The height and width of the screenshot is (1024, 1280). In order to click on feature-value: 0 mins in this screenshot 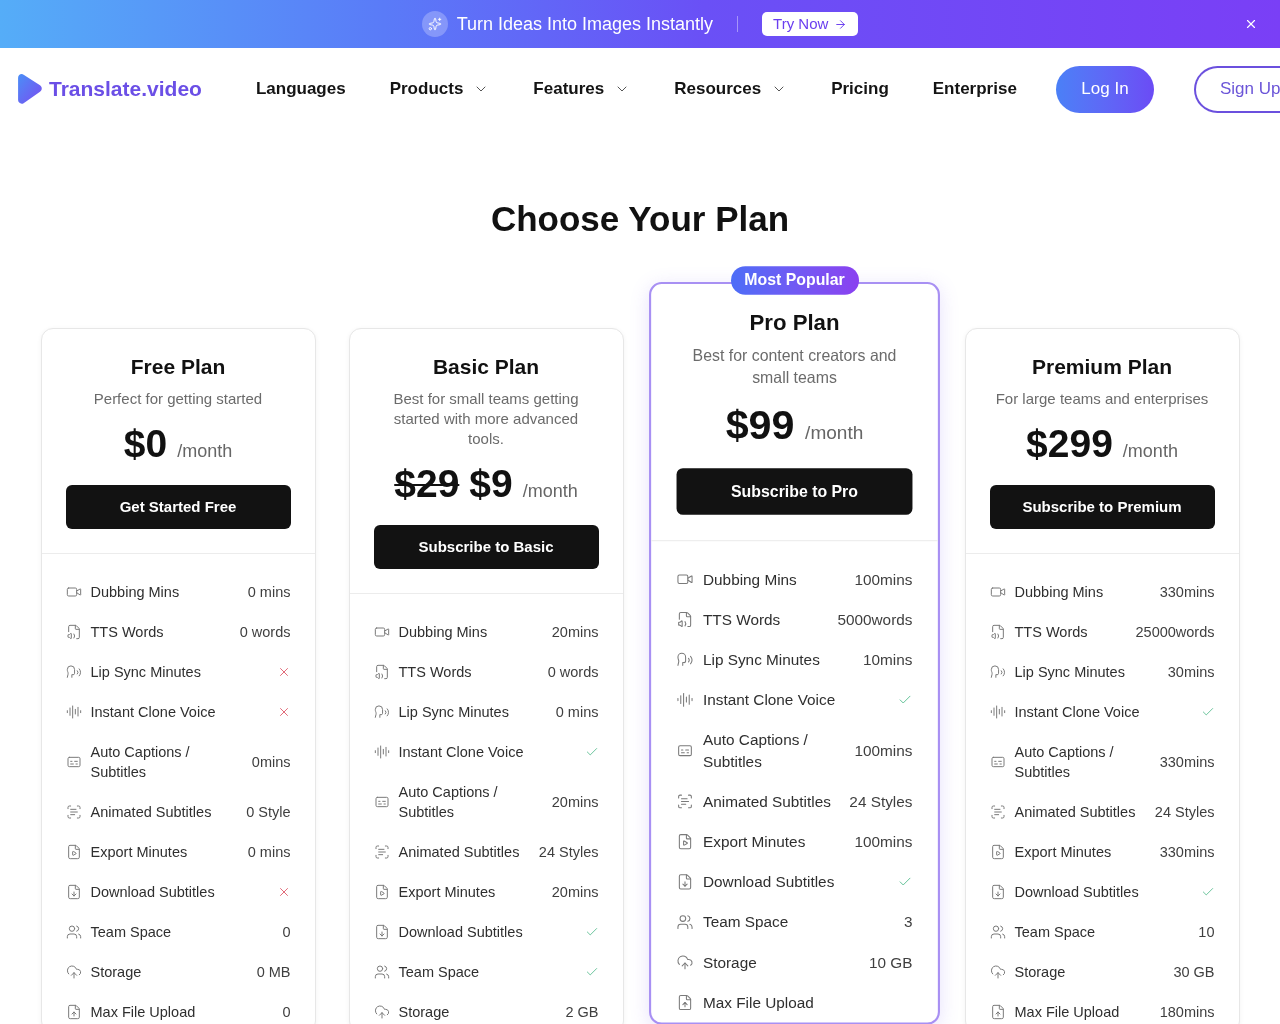, I will do `click(269, 852)`.